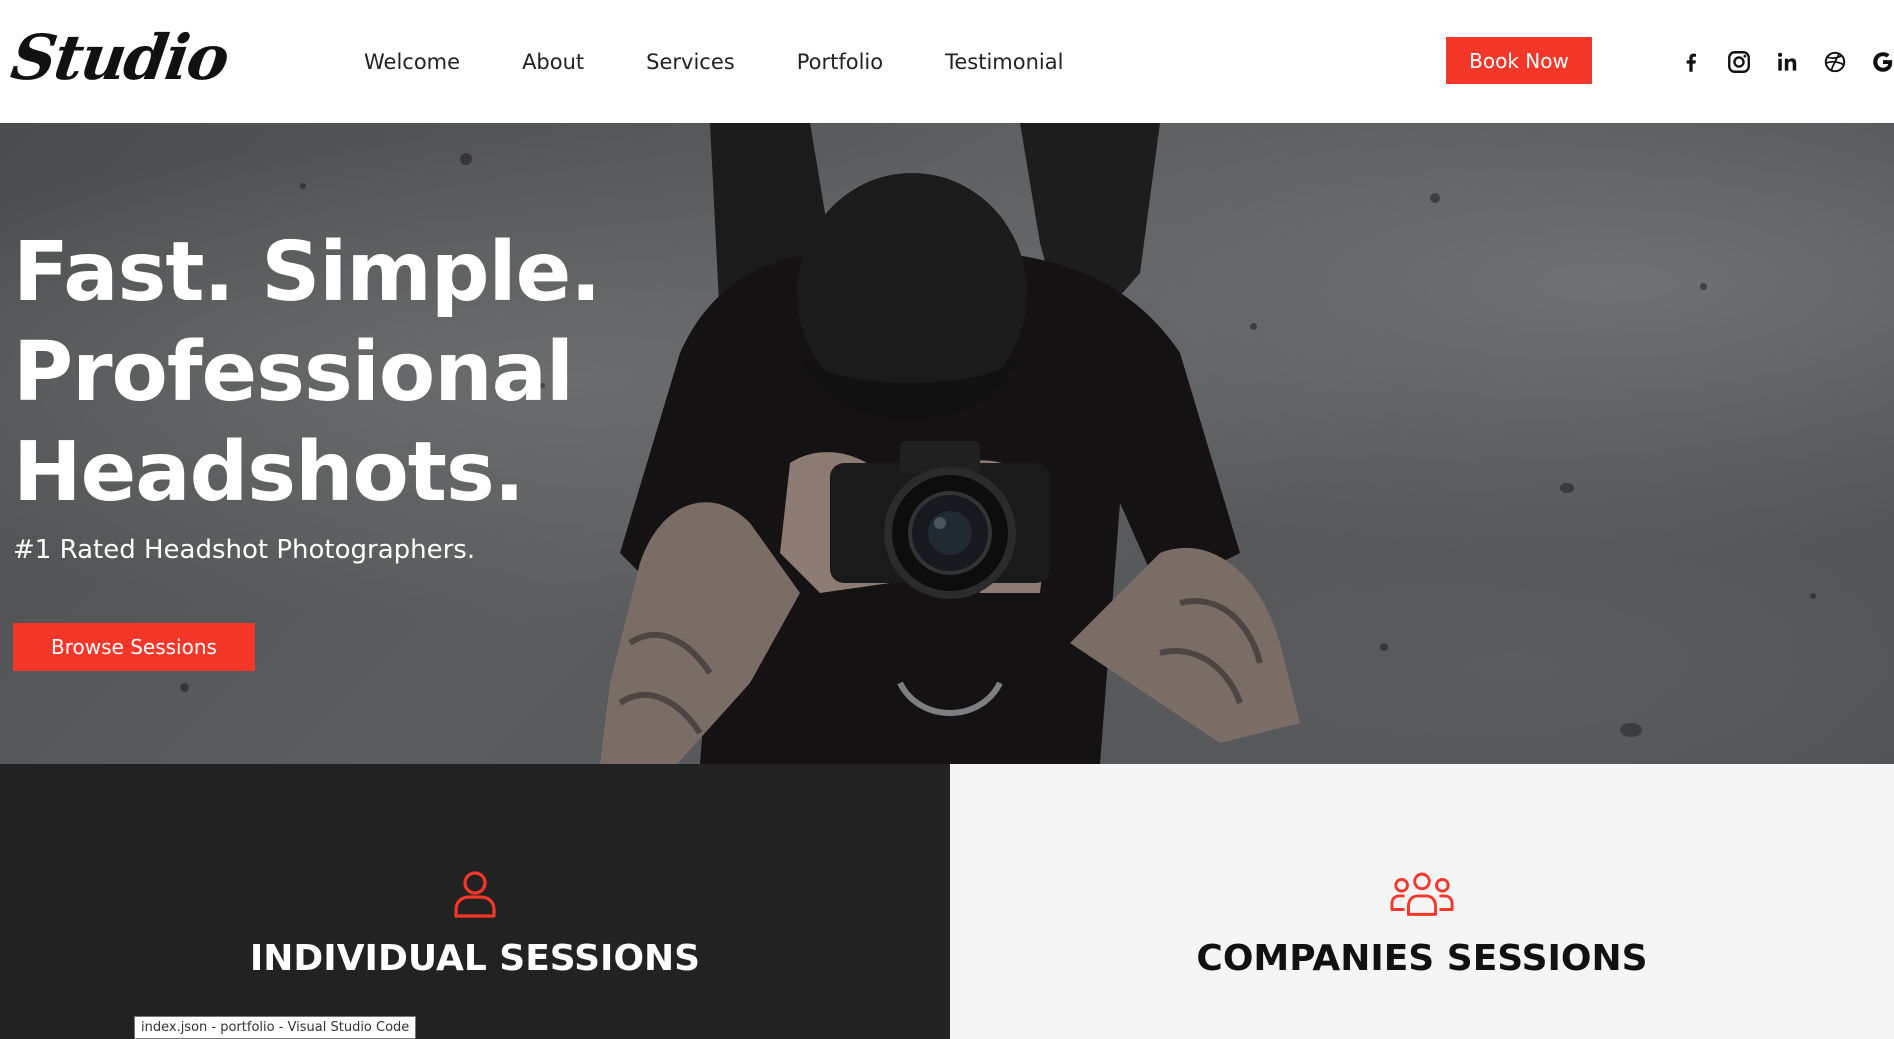 This screenshot has width=1894, height=1039. What do you see at coordinates (269, 472) in the screenshot?
I see `hero-headline-line-3: Headshots.` at bounding box center [269, 472].